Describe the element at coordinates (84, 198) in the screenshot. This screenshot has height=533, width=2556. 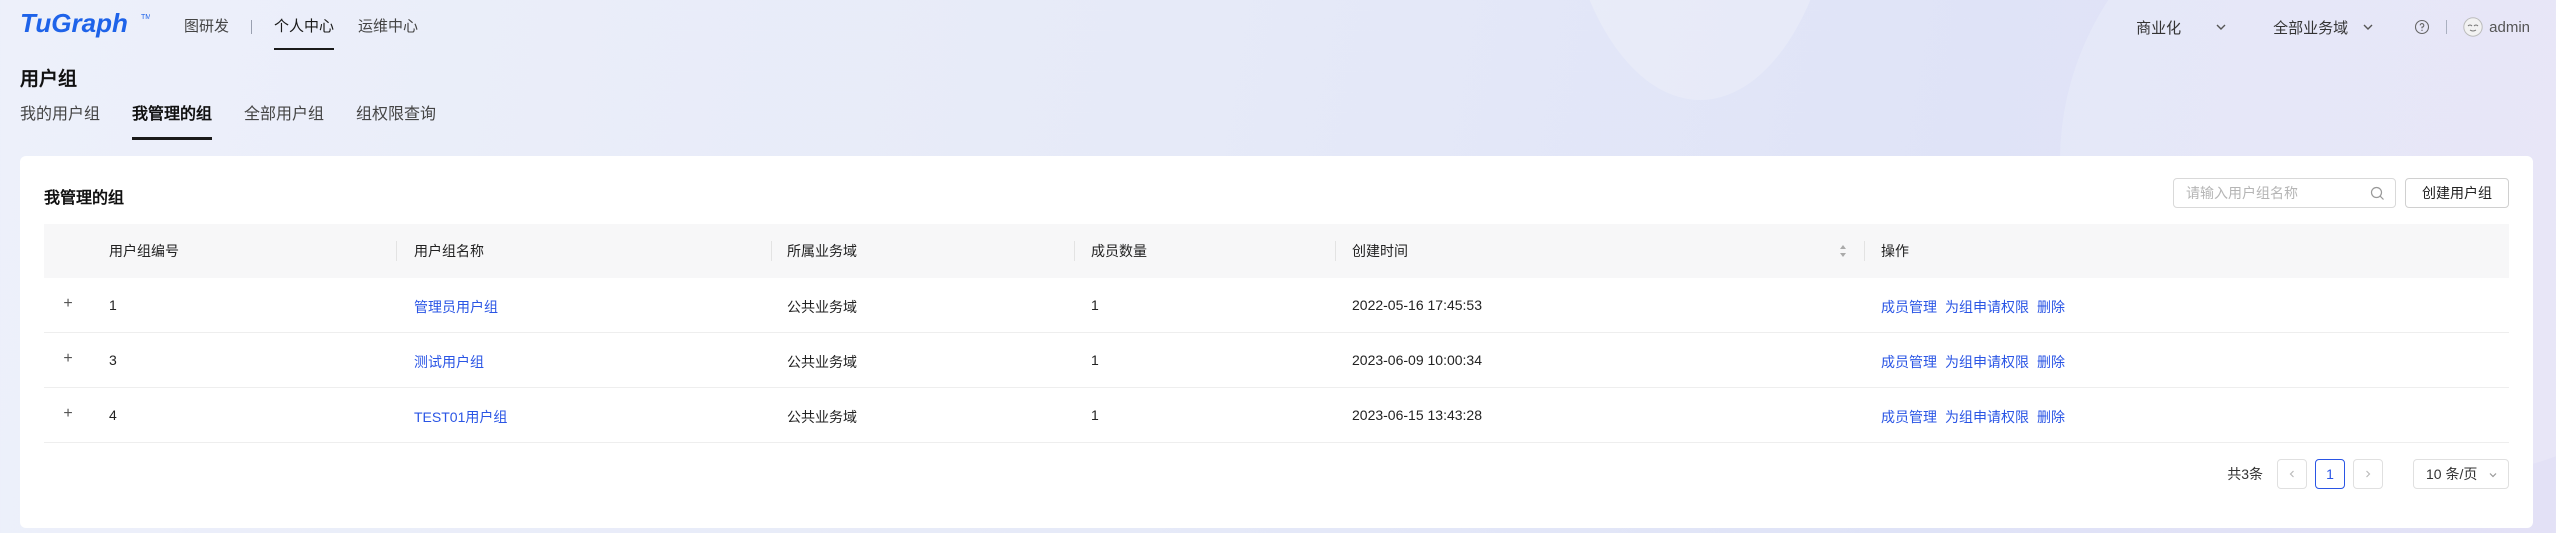
I see `card-title: 我管理的组` at that location.